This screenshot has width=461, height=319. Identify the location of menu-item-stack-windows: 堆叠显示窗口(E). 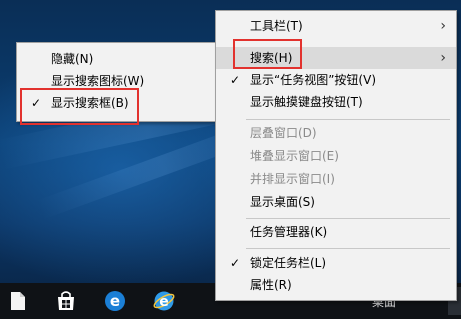
(336, 156).